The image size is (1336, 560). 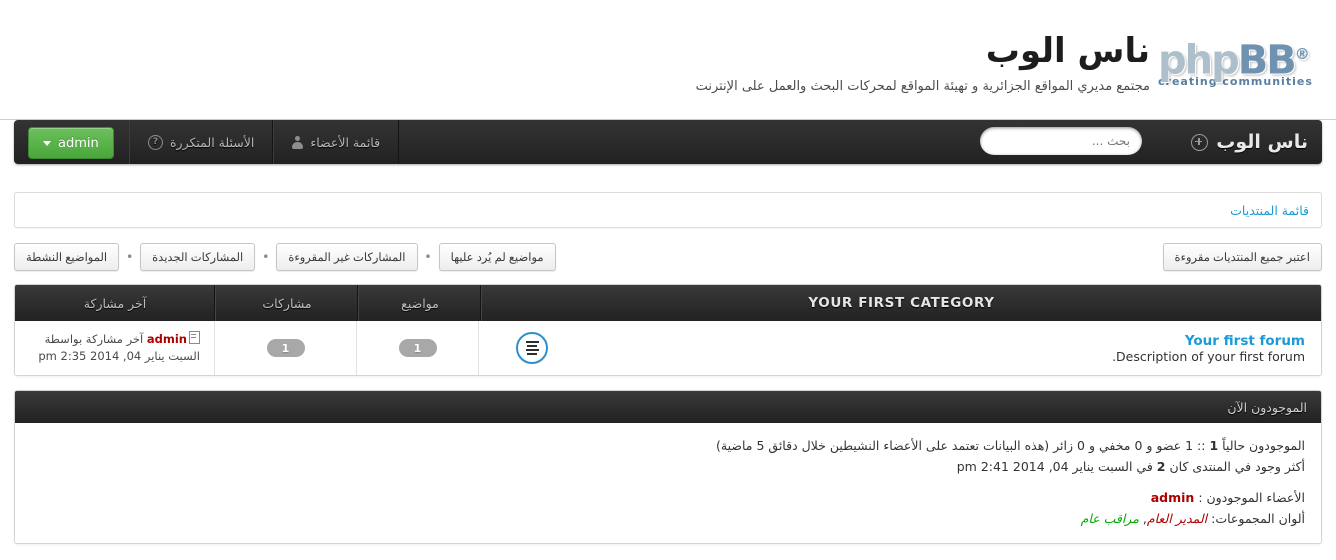 What do you see at coordinates (668, 407) in the screenshot?
I see `who-is-online-title: الموجودون الآن` at bounding box center [668, 407].